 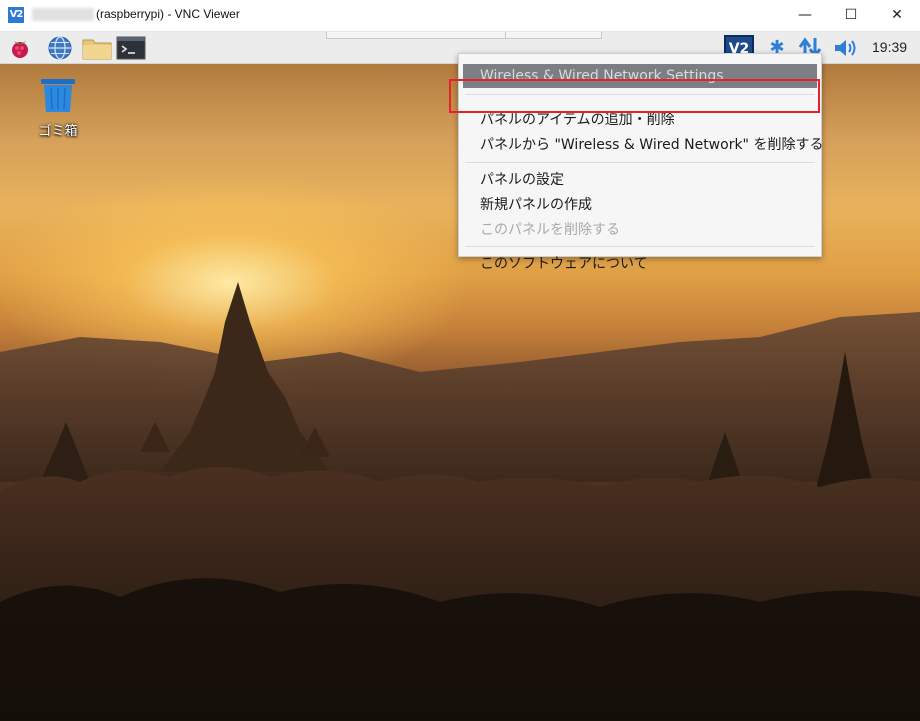 What do you see at coordinates (16, 15) in the screenshot?
I see `vnc-viewer-logo-icon: V2` at bounding box center [16, 15].